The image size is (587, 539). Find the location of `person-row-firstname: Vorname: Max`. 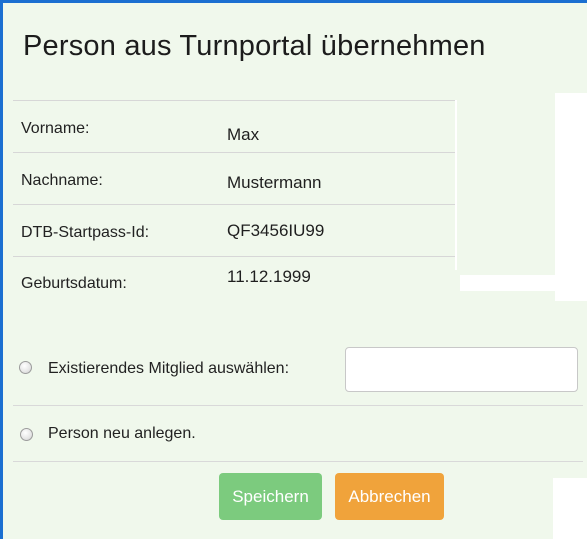

person-row-firstname: Vorname: Max is located at coordinates (234, 126).